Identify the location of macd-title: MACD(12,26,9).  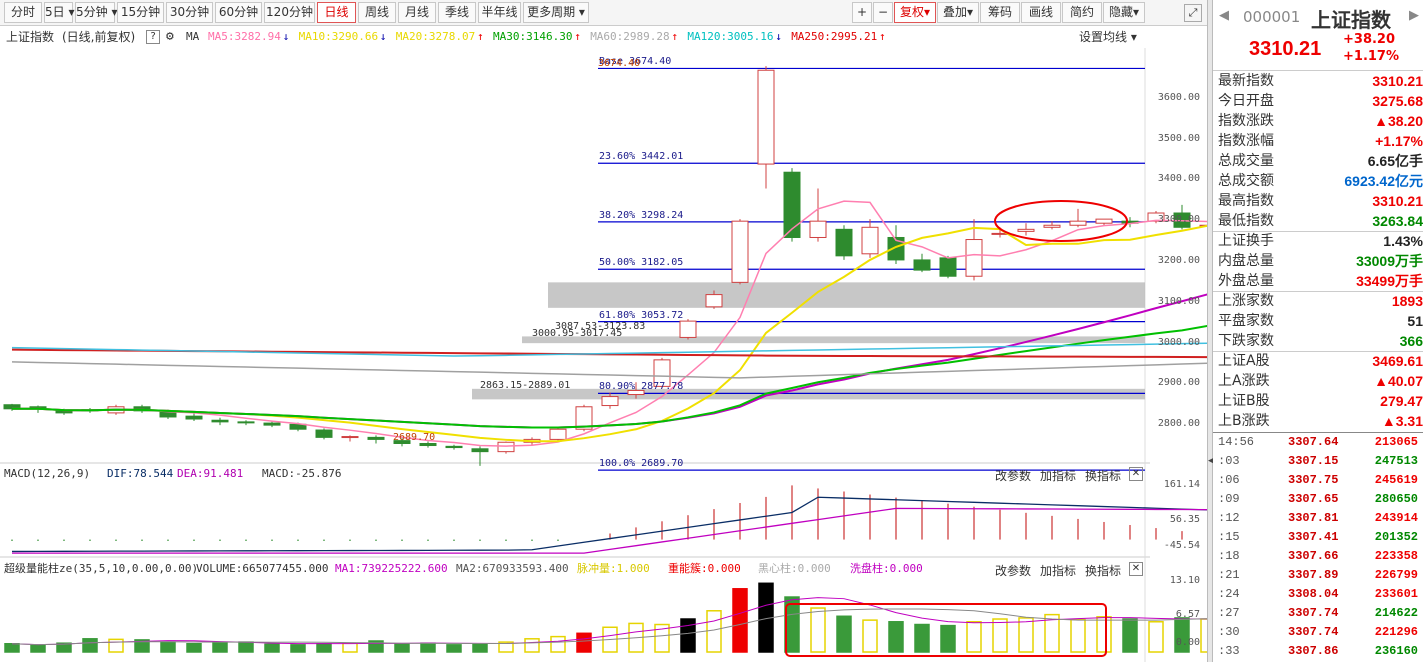
(47, 473).